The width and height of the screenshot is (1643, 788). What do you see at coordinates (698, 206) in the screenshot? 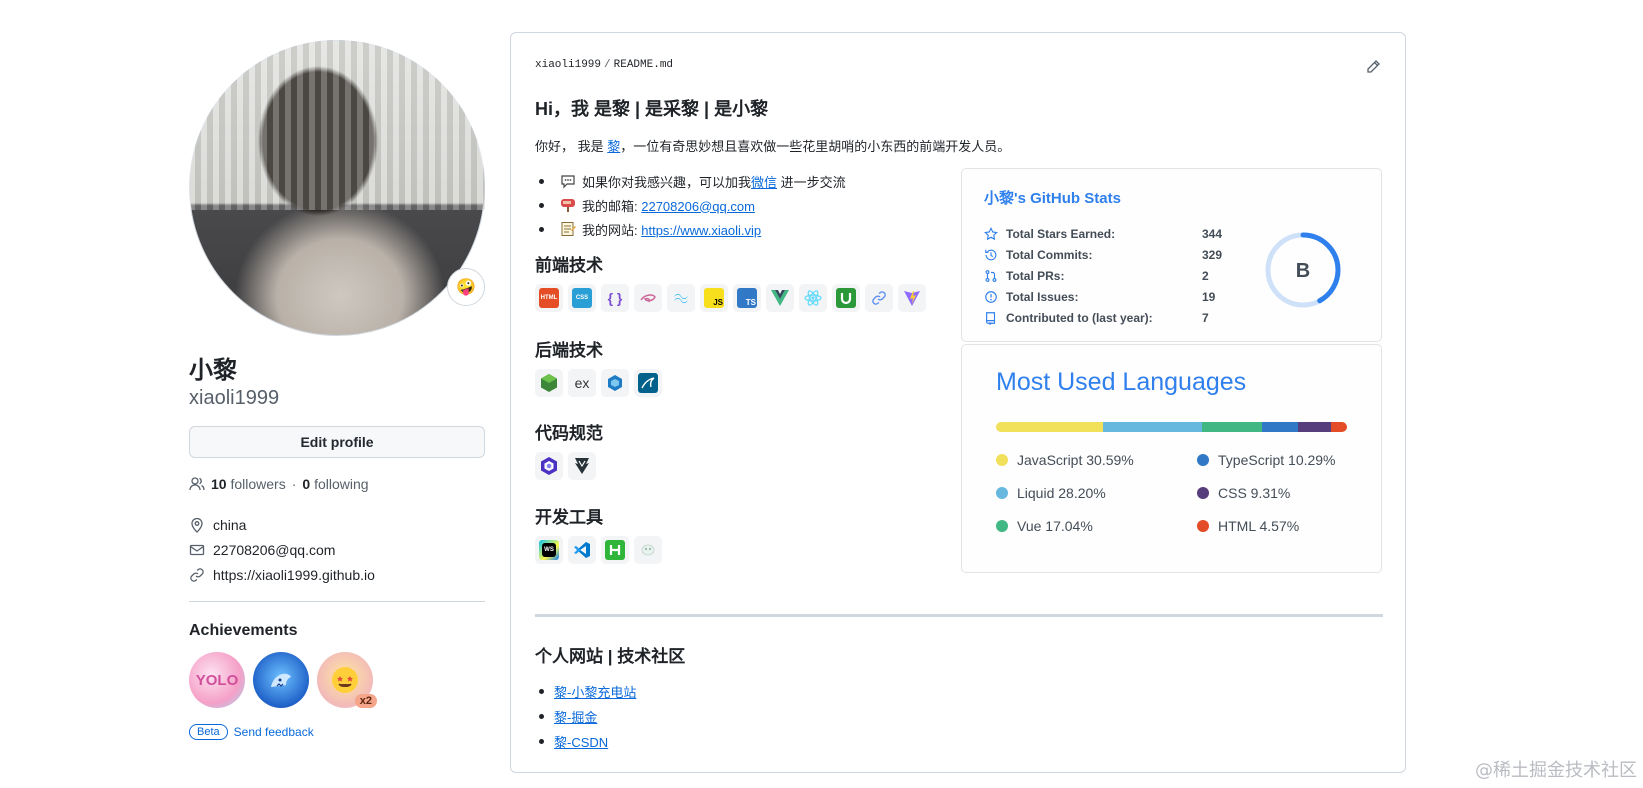
I see `readme-email-link: 22708206@qq.com` at bounding box center [698, 206].